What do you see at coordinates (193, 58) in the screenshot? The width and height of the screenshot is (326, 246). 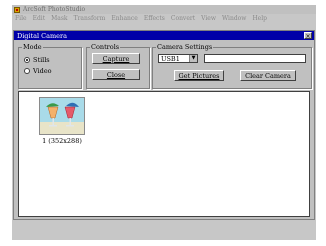 I see `chevron-down-icon: ▼` at bounding box center [193, 58].